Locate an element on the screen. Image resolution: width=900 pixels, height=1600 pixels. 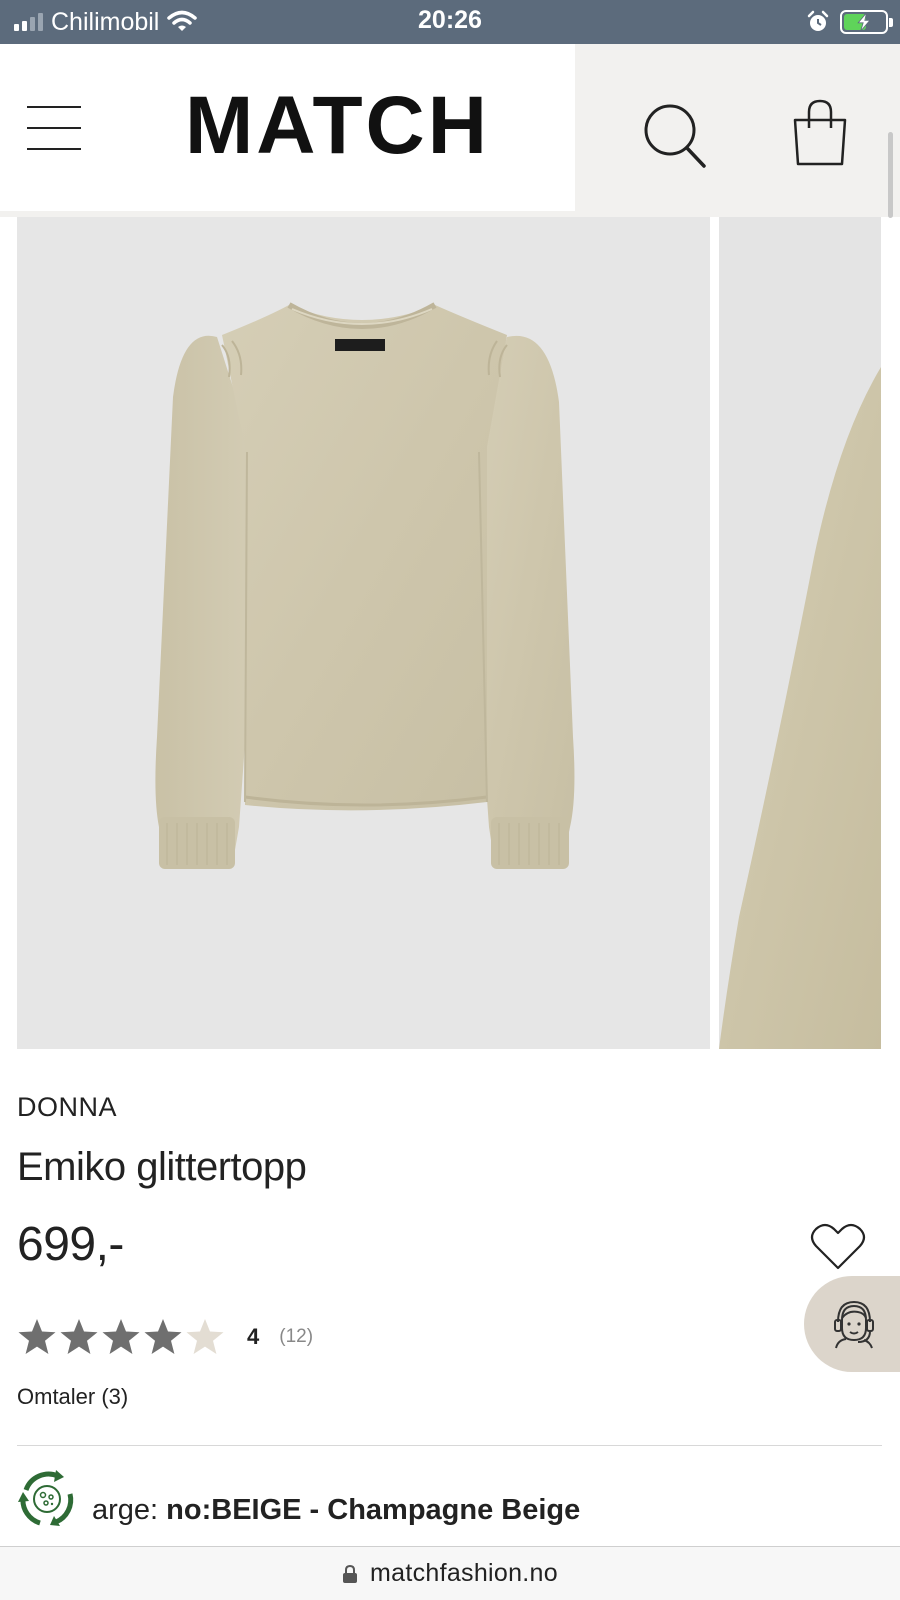
search-button is located at coordinates (678, 138).